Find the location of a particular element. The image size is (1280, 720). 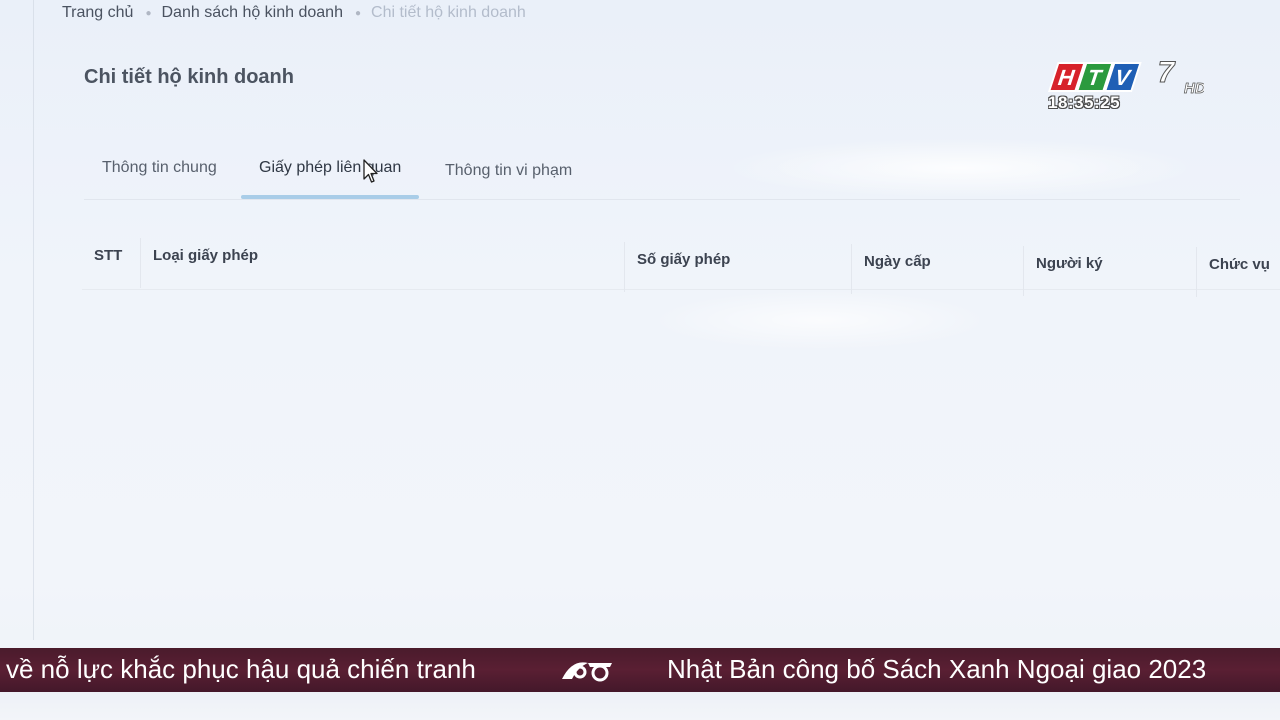

svg-text: 7 is located at coordinates (1167, 73).